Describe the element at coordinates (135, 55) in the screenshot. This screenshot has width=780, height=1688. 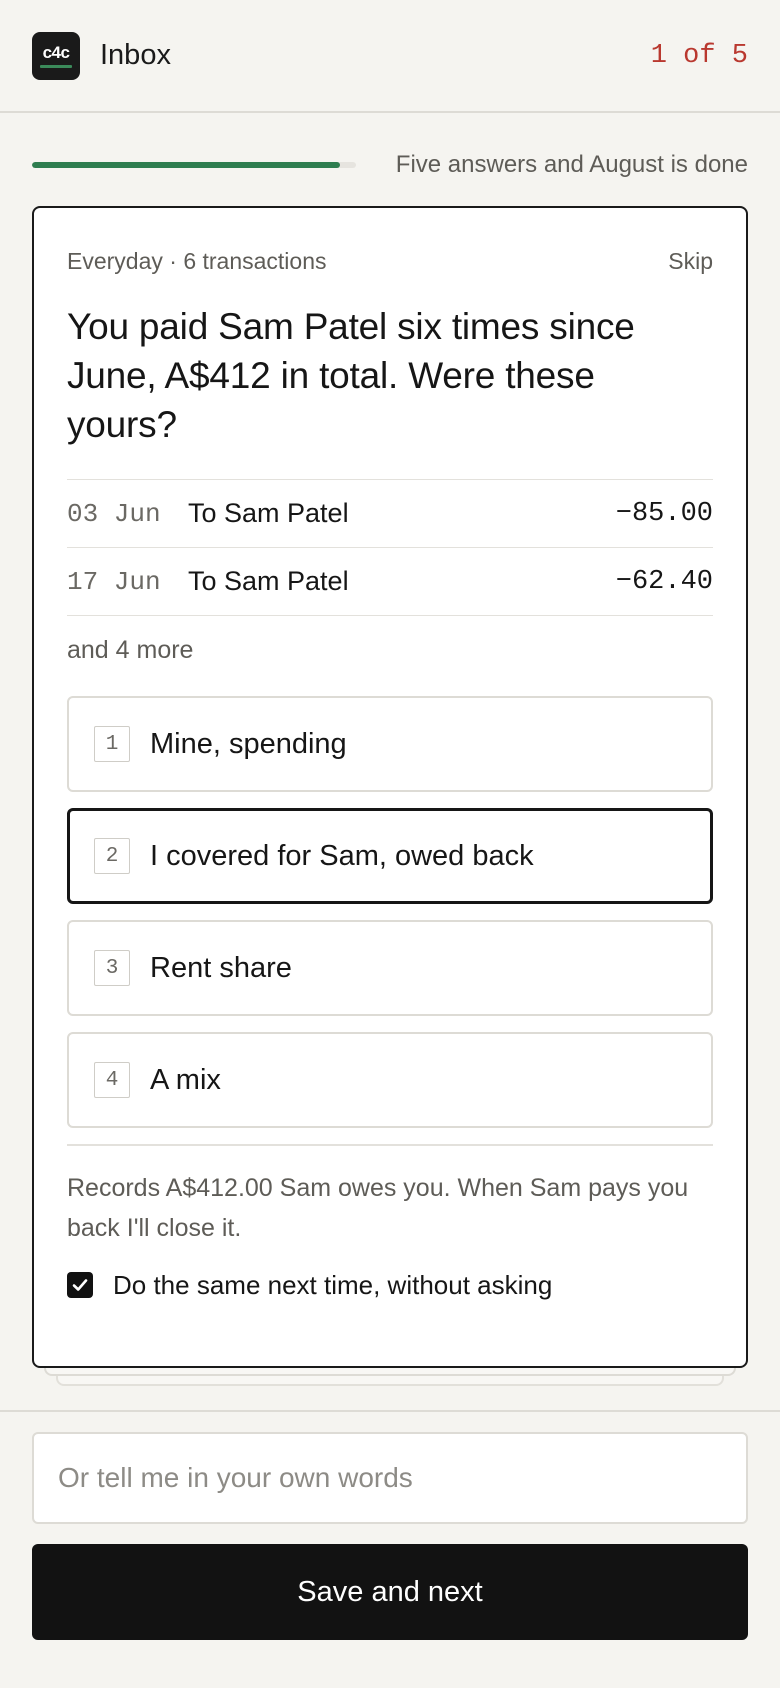
I see `page-title: Inbox` at that location.